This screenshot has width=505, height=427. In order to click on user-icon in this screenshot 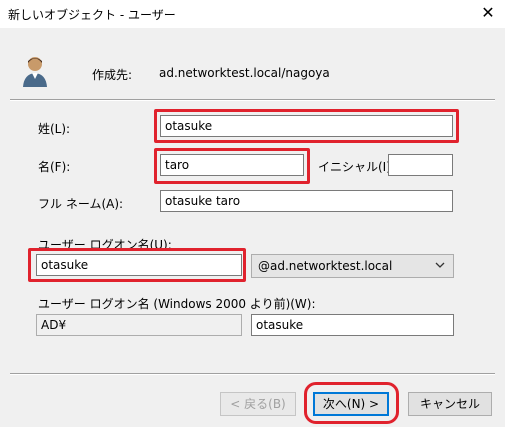, I will do `click(35, 72)`.